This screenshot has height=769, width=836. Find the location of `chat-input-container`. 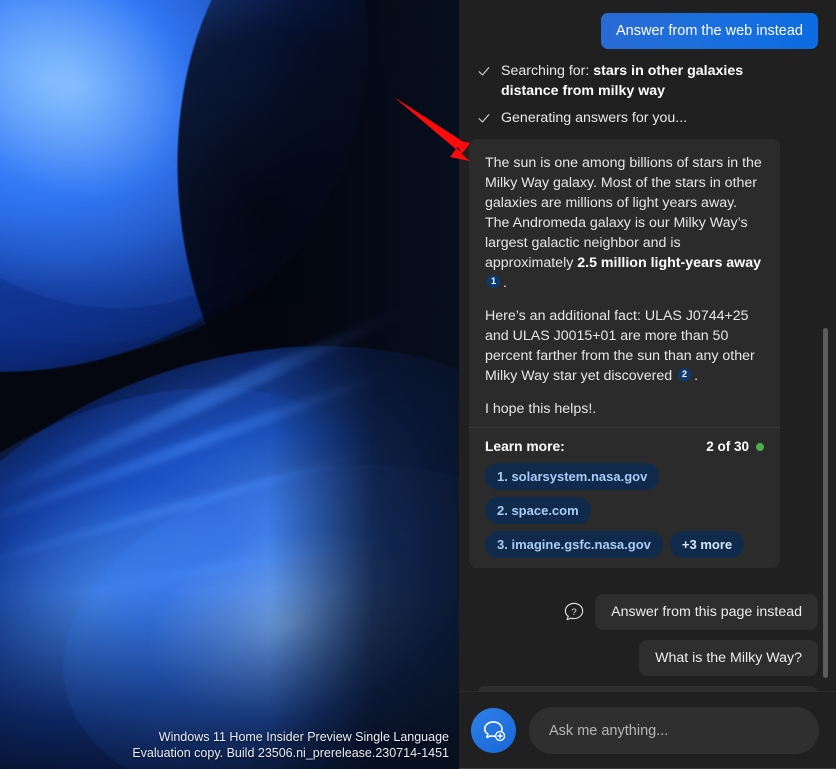

chat-input-container is located at coordinates (674, 730).